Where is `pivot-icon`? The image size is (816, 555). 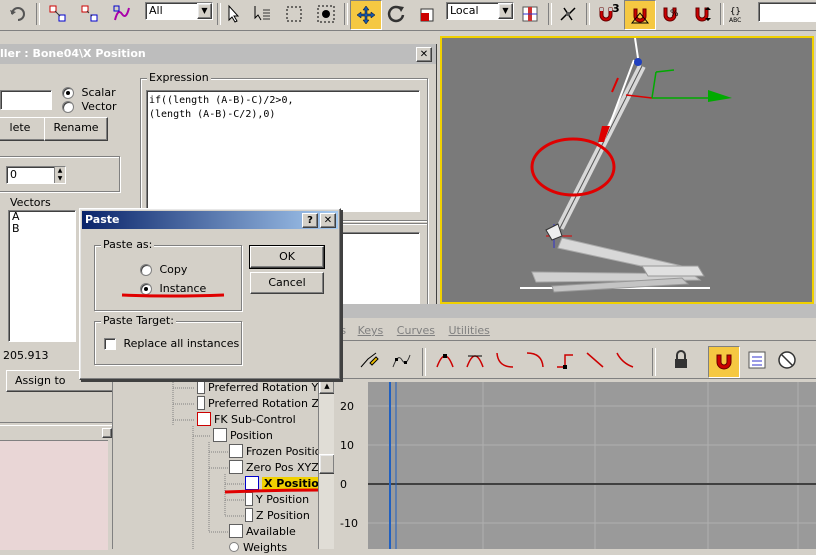 pivot-icon is located at coordinates (530, 14).